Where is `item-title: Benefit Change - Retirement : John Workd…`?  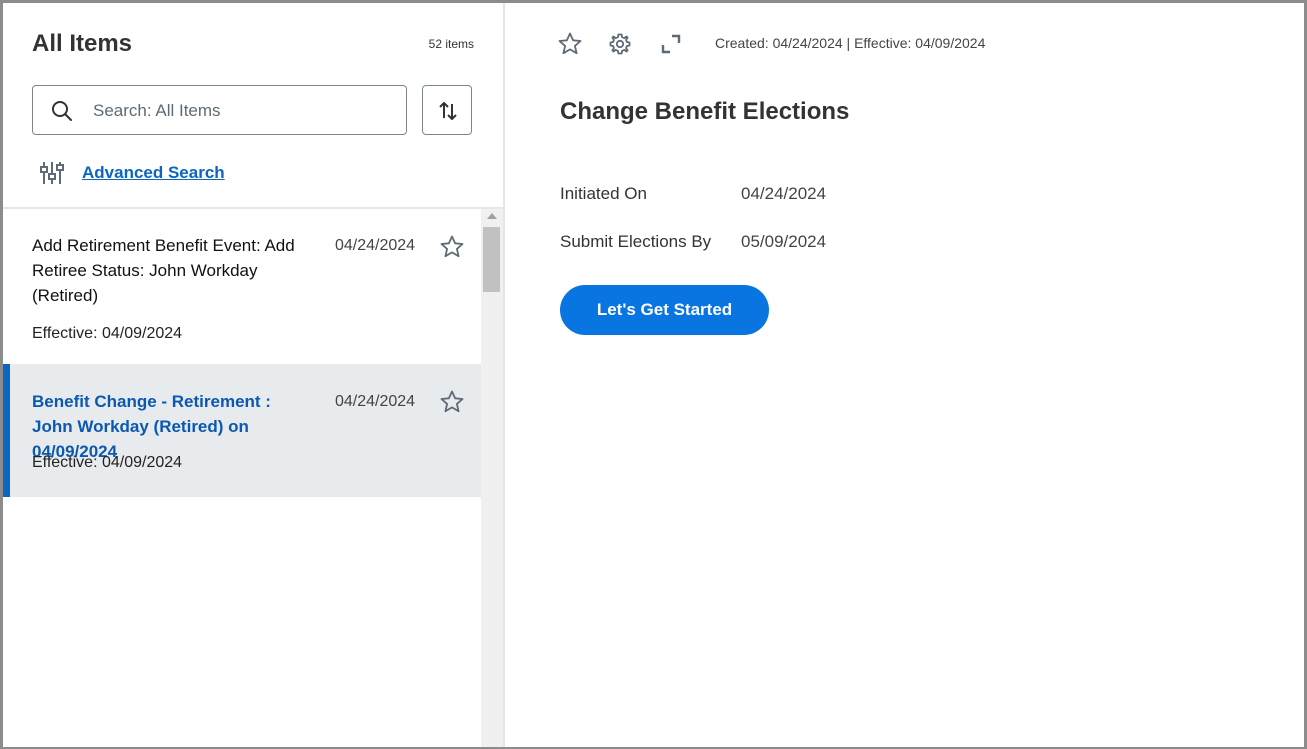 item-title: Benefit Change - Retirement : John Workd… is located at coordinates (151, 426).